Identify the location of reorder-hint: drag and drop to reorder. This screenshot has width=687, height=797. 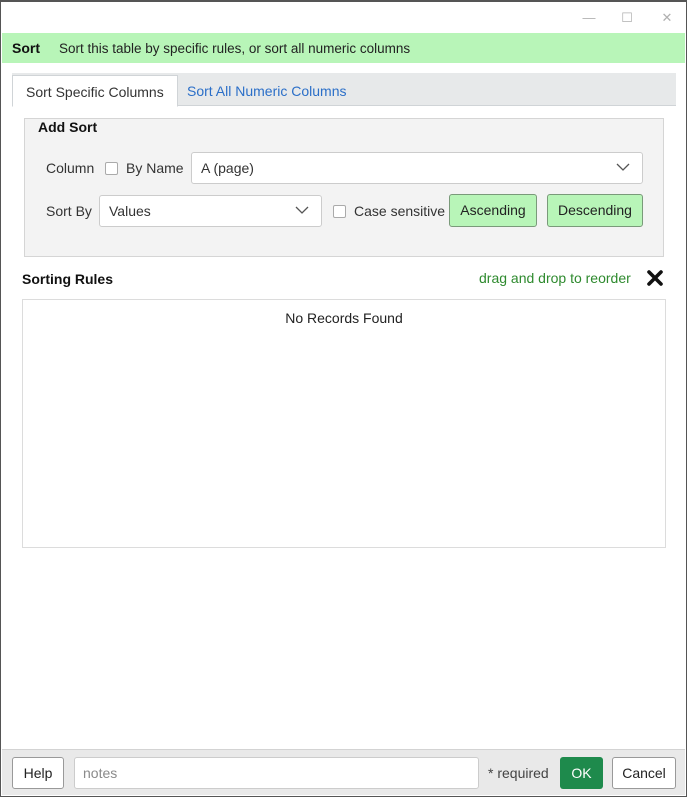
(555, 278).